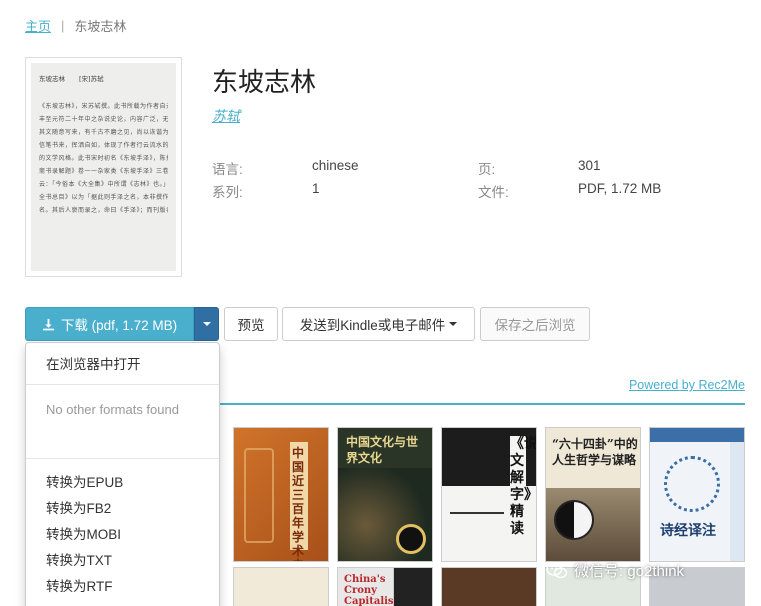 This screenshot has height=606, width=761. Describe the element at coordinates (79, 585) in the screenshot. I see `convert-rtf-item: 转换为RTF` at that location.